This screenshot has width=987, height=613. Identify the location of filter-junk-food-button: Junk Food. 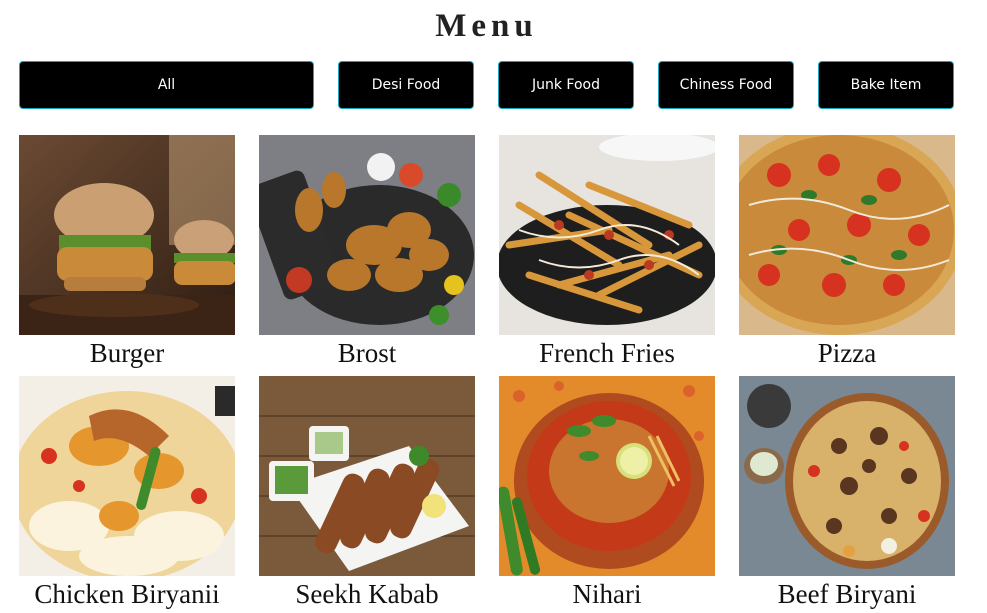
(566, 85).